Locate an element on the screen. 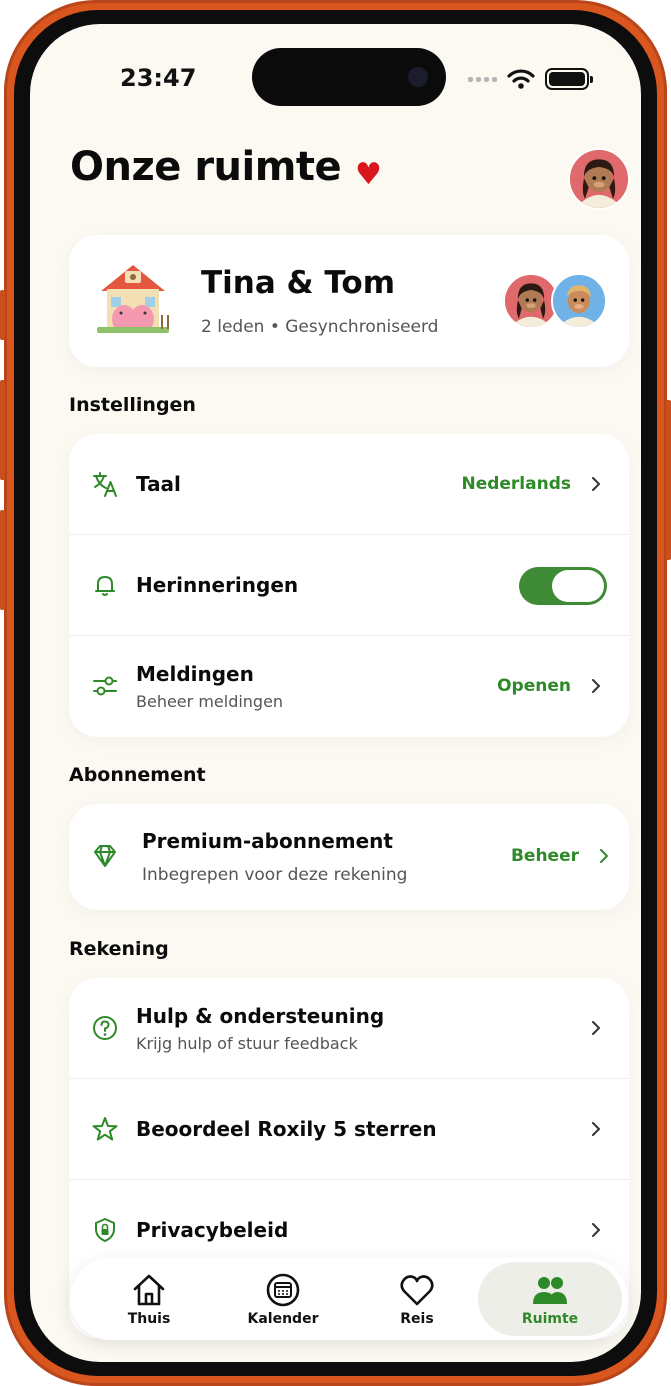  tab-bar: Thuis Kalender Reis Ruimte is located at coordinates (349, 1299).